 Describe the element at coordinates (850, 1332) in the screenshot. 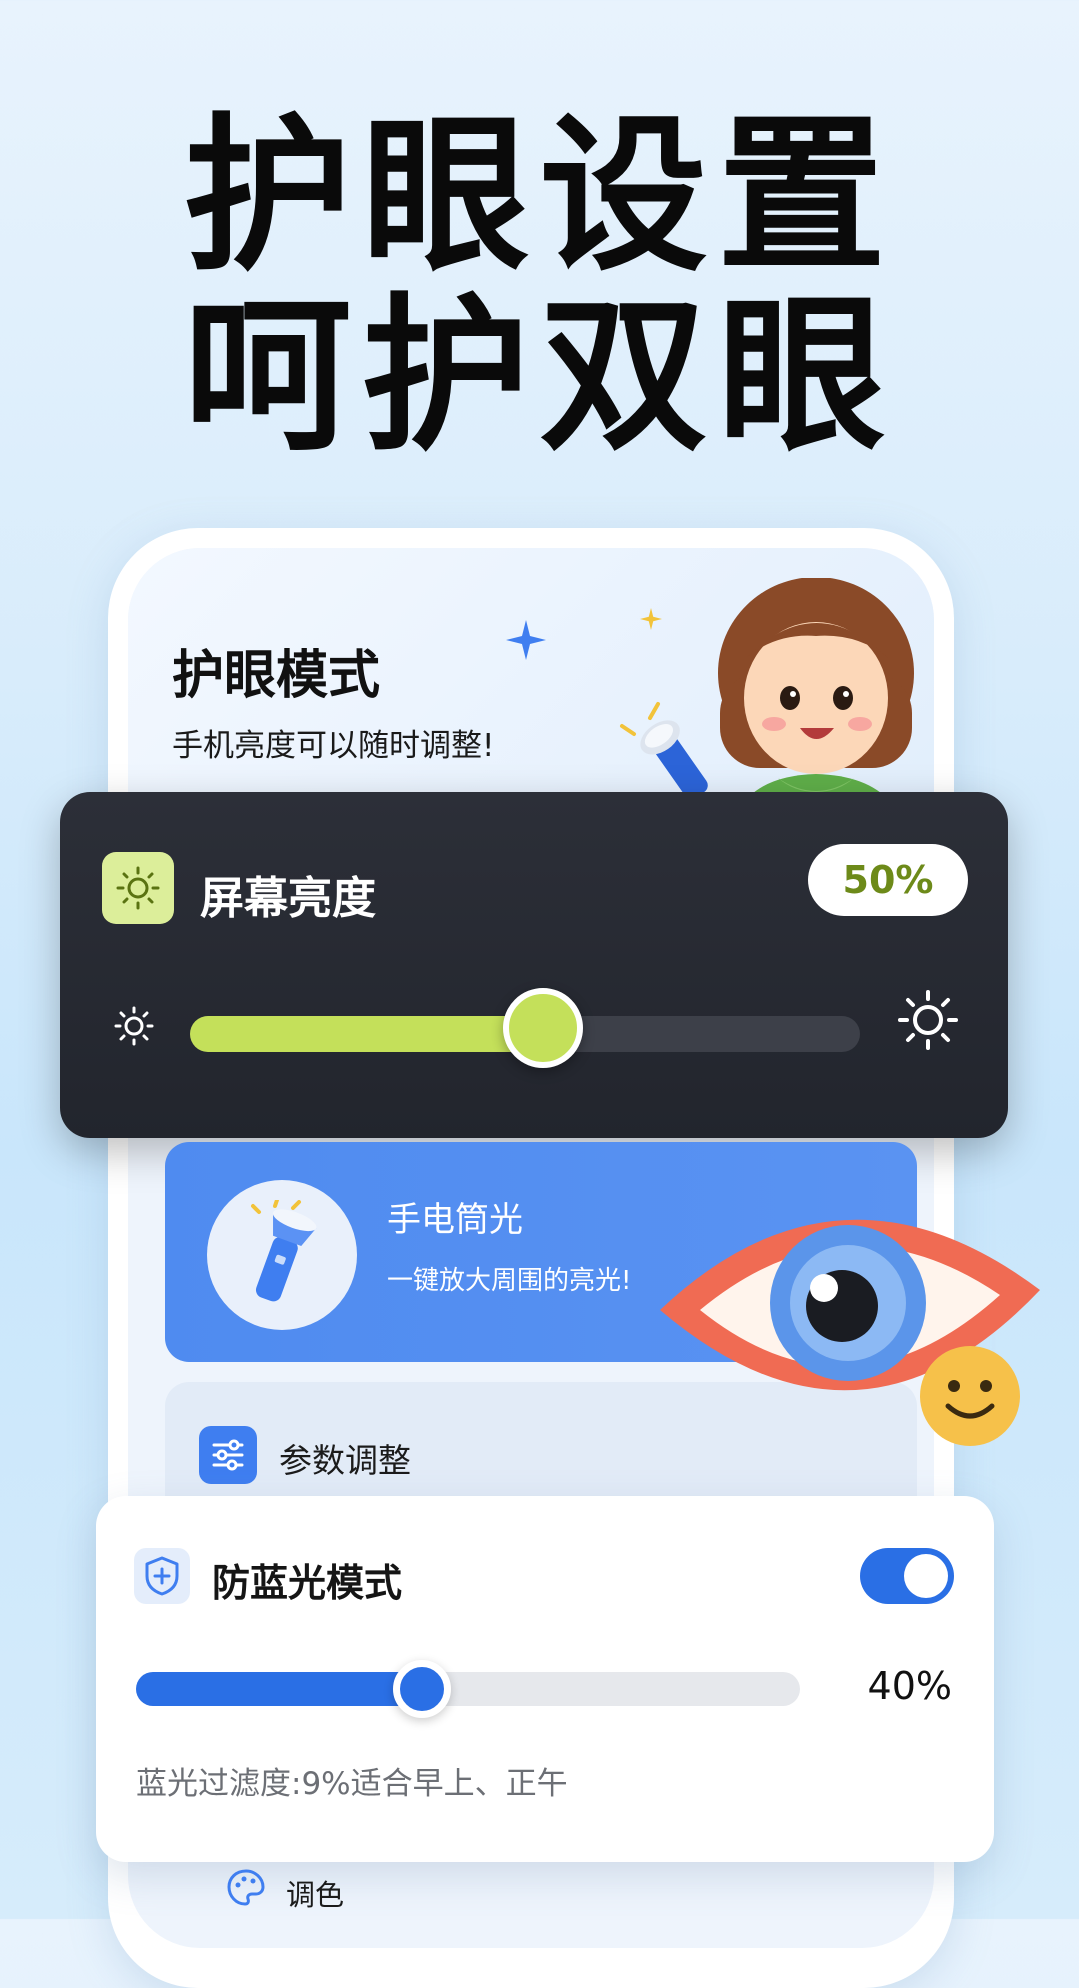

I see `eye-illustration` at that location.